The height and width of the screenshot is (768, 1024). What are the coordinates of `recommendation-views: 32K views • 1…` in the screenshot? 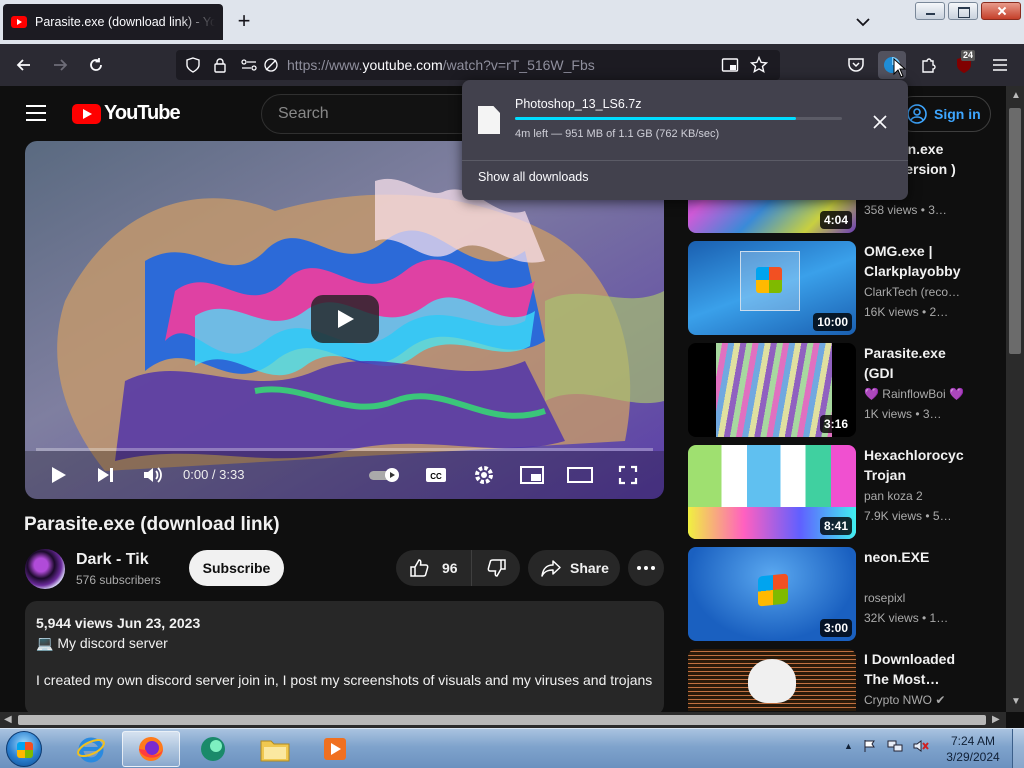 It's located at (906, 618).